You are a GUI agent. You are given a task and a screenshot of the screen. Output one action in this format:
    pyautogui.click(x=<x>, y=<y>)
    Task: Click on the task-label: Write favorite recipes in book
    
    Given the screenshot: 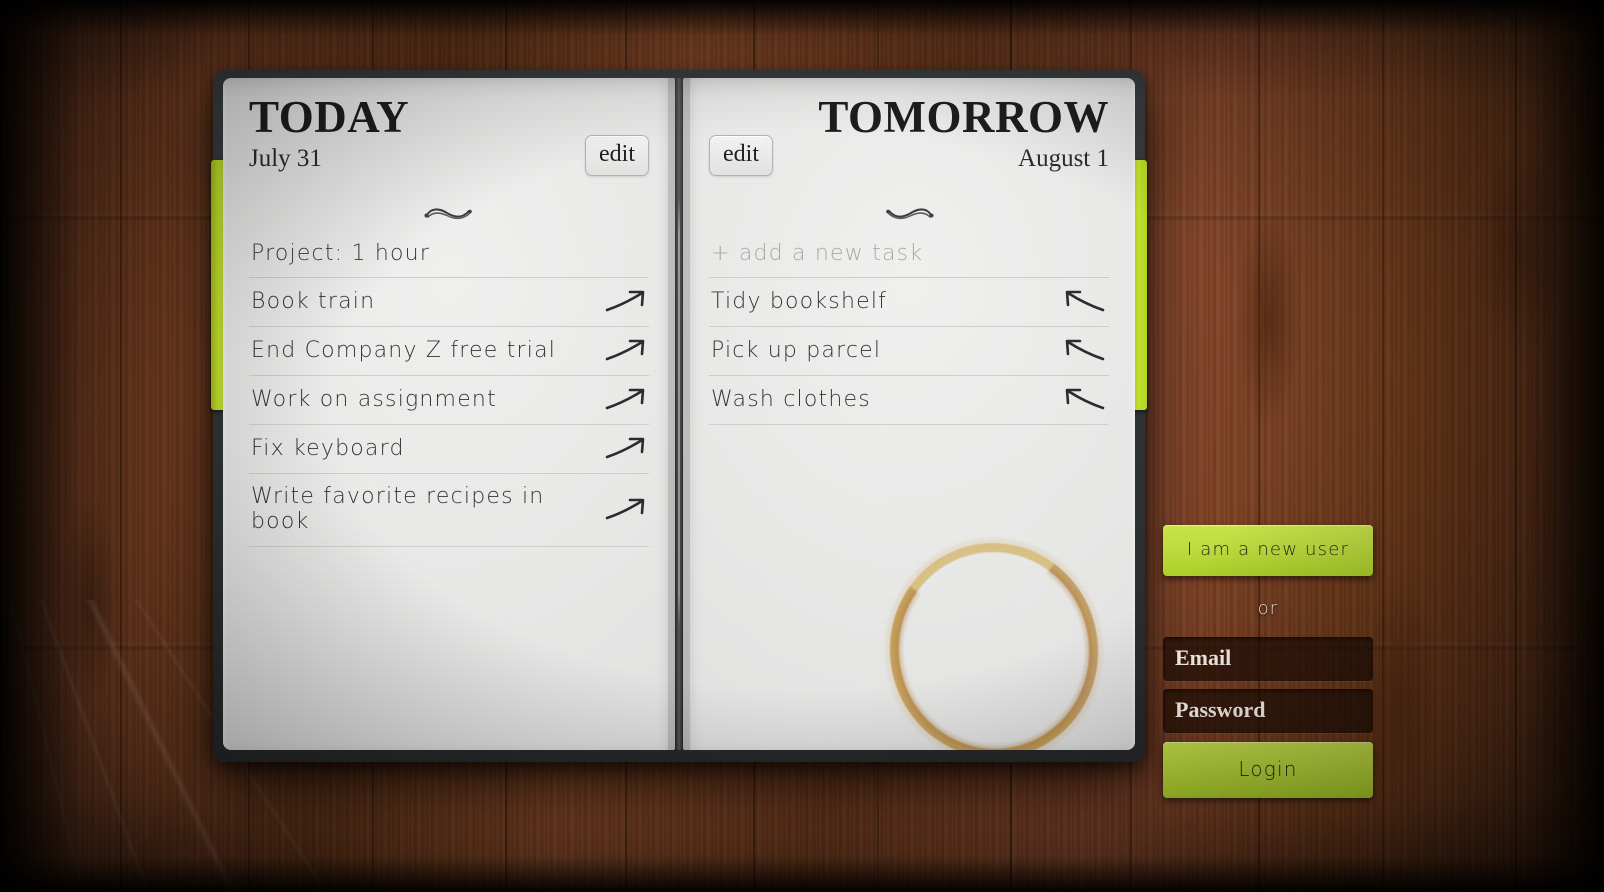 What is the action you would take?
    pyautogui.click(x=398, y=509)
    